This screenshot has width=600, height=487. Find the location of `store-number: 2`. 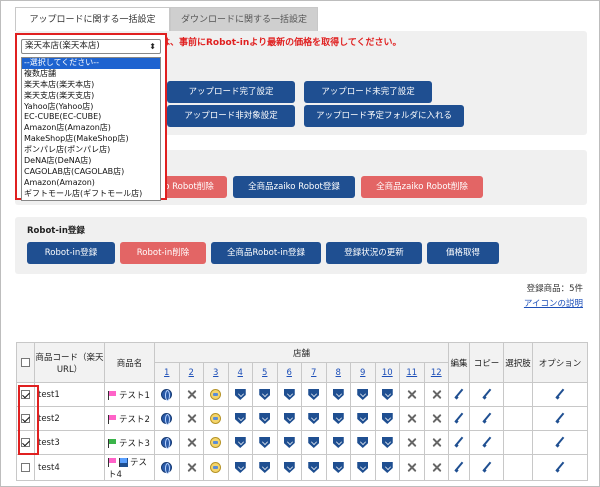

store-number: 2 is located at coordinates (191, 372).